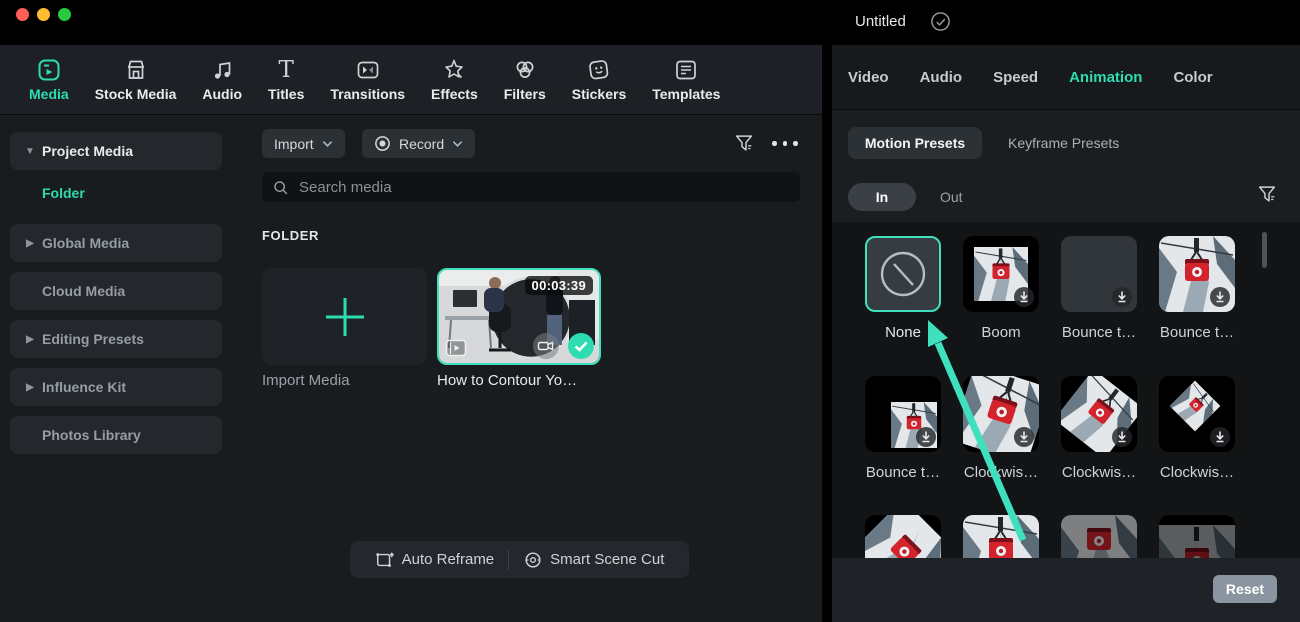 The image size is (1300, 622). What do you see at coordinates (519, 316) in the screenshot?
I see `video-clip-tile: 00:03:39` at bounding box center [519, 316].